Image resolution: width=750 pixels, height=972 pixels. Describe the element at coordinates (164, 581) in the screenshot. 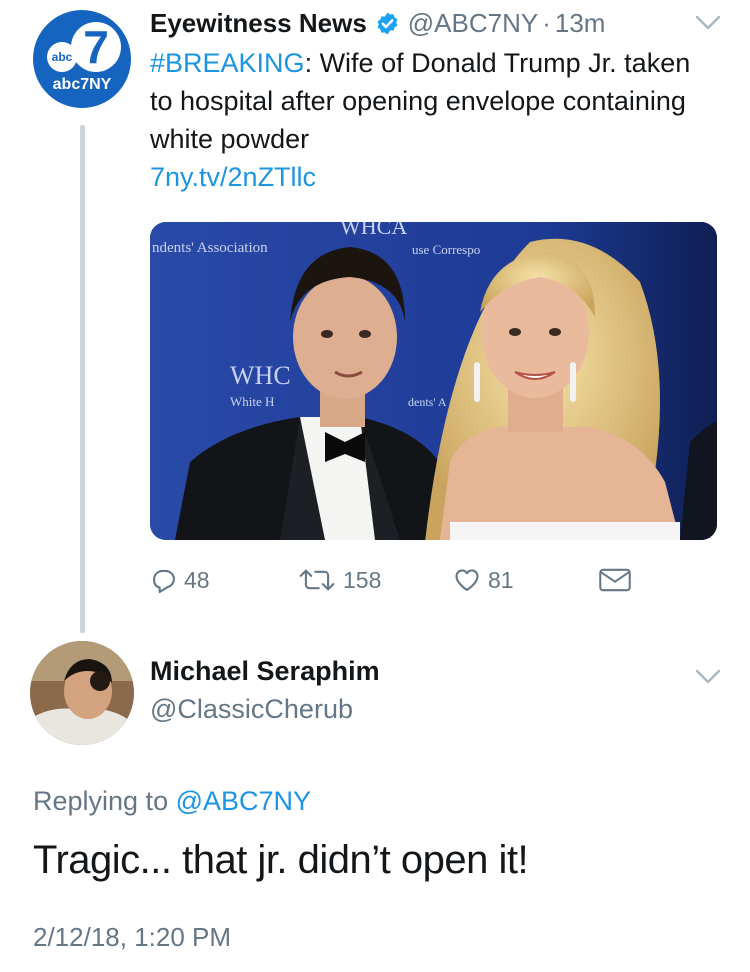

I see `reply-icon` at that location.